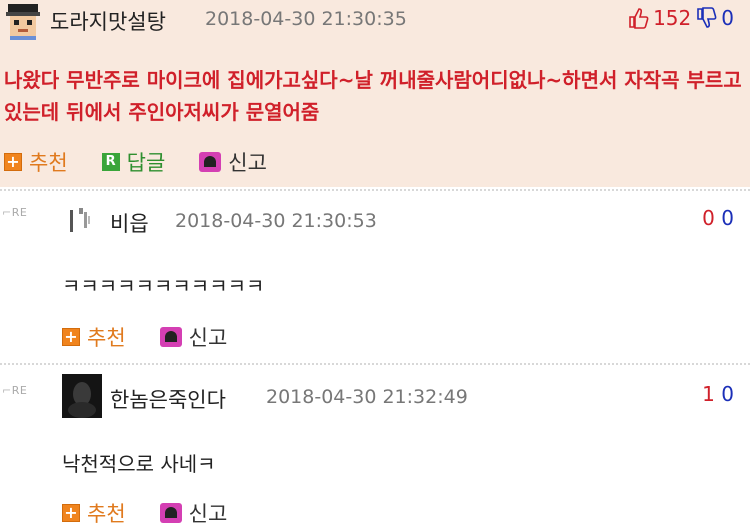 Image resolution: width=750 pixels, height=530 pixels. I want to click on reply-datetime: 2018-04-30 21:32:49, so click(367, 397).